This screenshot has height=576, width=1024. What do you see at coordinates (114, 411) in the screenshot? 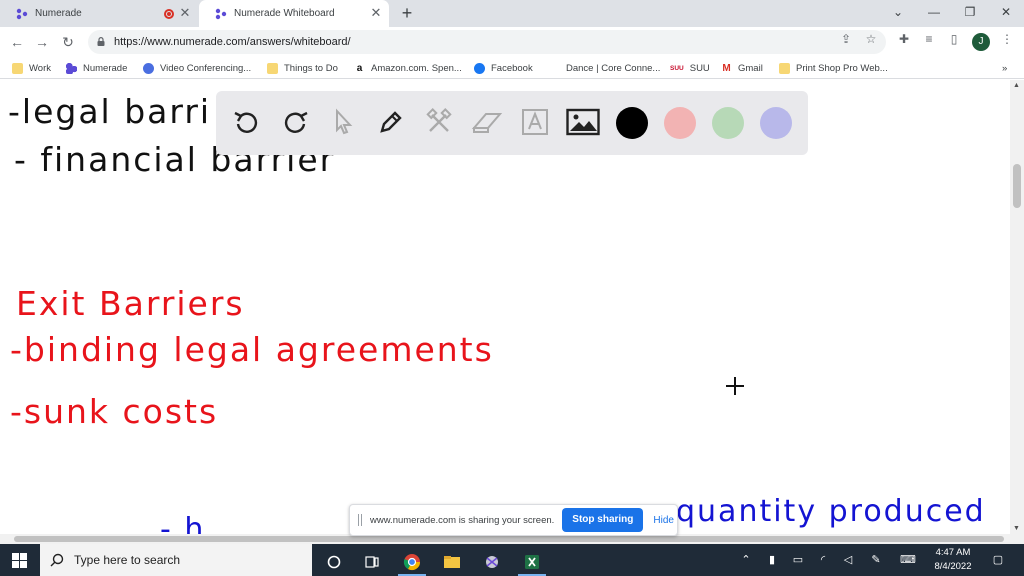
I see `handwriting-sunk-costs: -sunk costs` at bounding box center [114, 411].